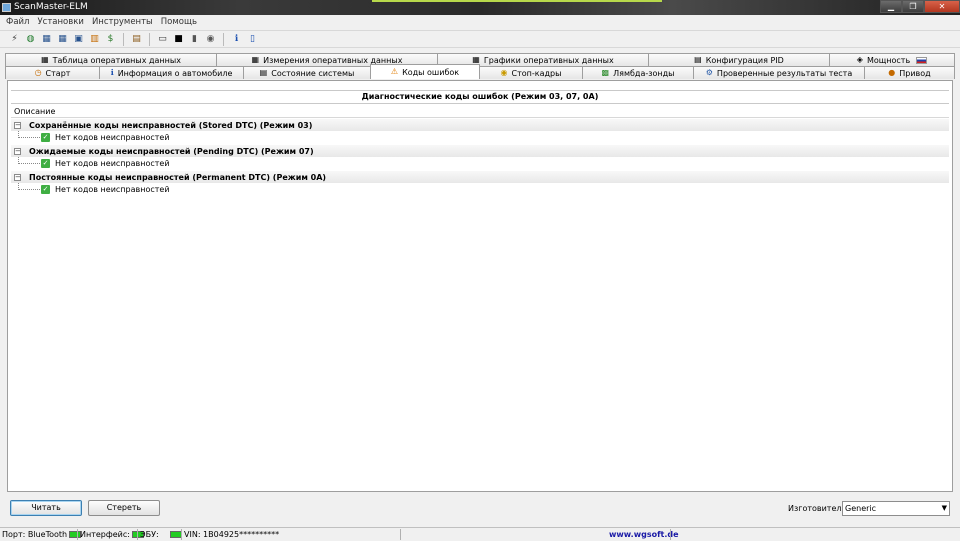 This screenshot has width=960, height=541. Describe the element at coordinates (504, 72) in the screenshot. I see `freeze-frame-icon: ◉` at that location.